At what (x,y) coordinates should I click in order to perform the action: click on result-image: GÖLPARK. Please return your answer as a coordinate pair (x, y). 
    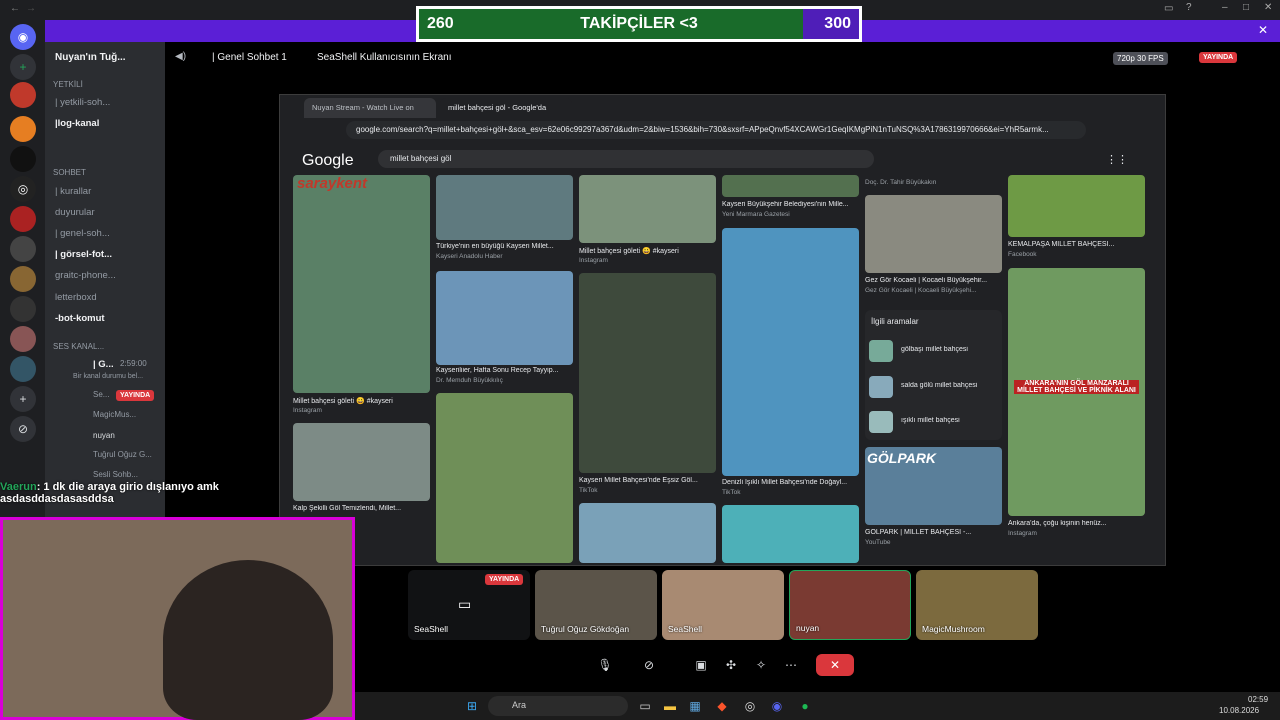
    Looking at the image, I should click on (933, 486).